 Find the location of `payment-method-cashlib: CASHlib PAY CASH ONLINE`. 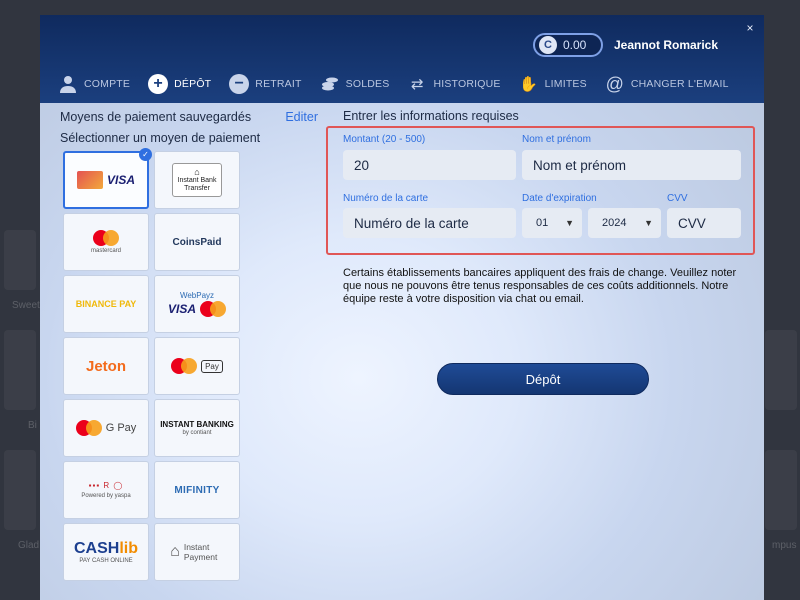

payment-method-cashlib: CASHlib PAY CASH ONLINE is located at coordinates (106, 552).